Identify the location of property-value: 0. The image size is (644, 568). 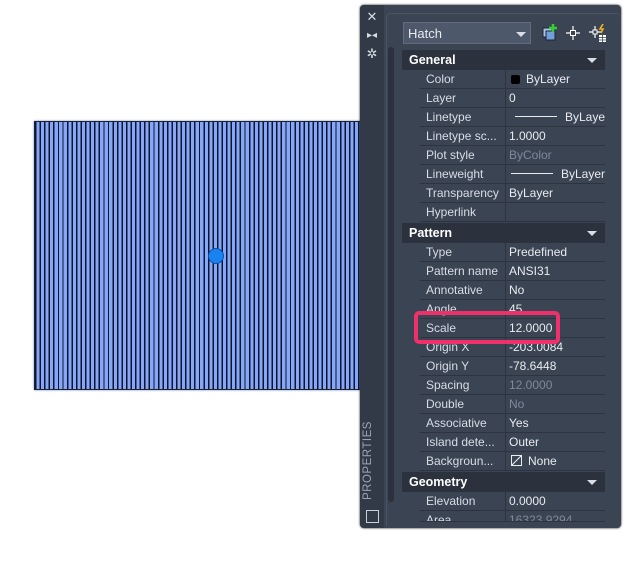
(555, 98).